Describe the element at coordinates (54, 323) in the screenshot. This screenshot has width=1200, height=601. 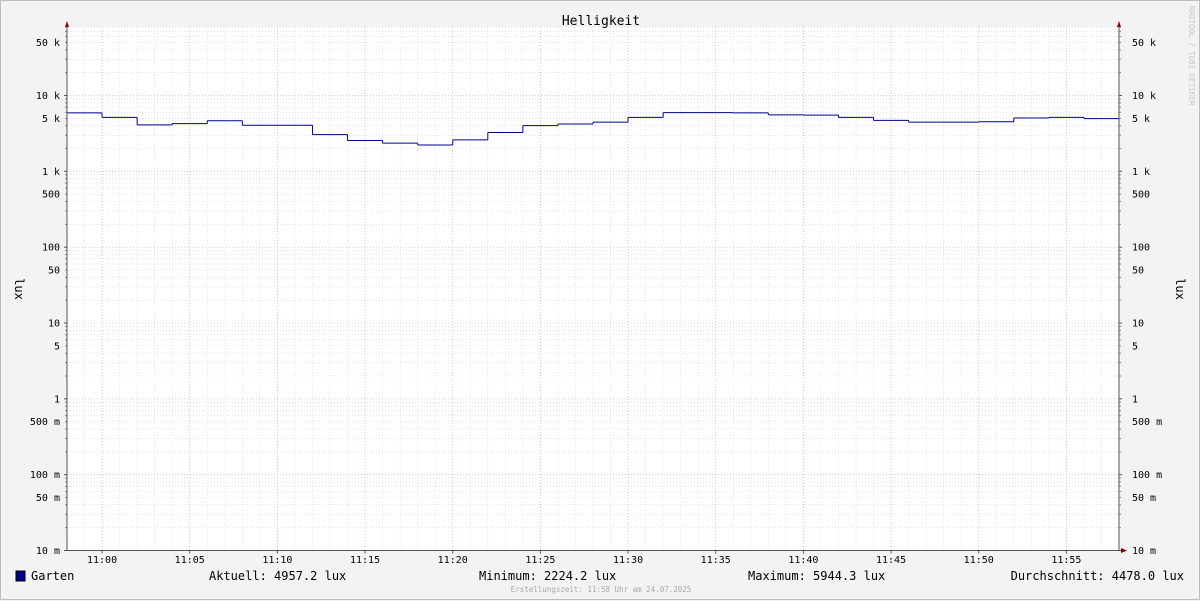
I see `y-tick-label-left: 10` at that location.